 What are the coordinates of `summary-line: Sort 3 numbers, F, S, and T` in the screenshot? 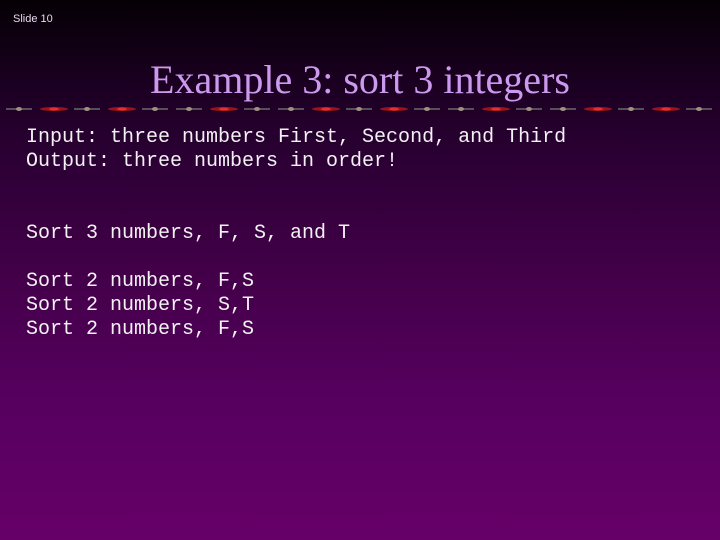 It's located at (188, 233).